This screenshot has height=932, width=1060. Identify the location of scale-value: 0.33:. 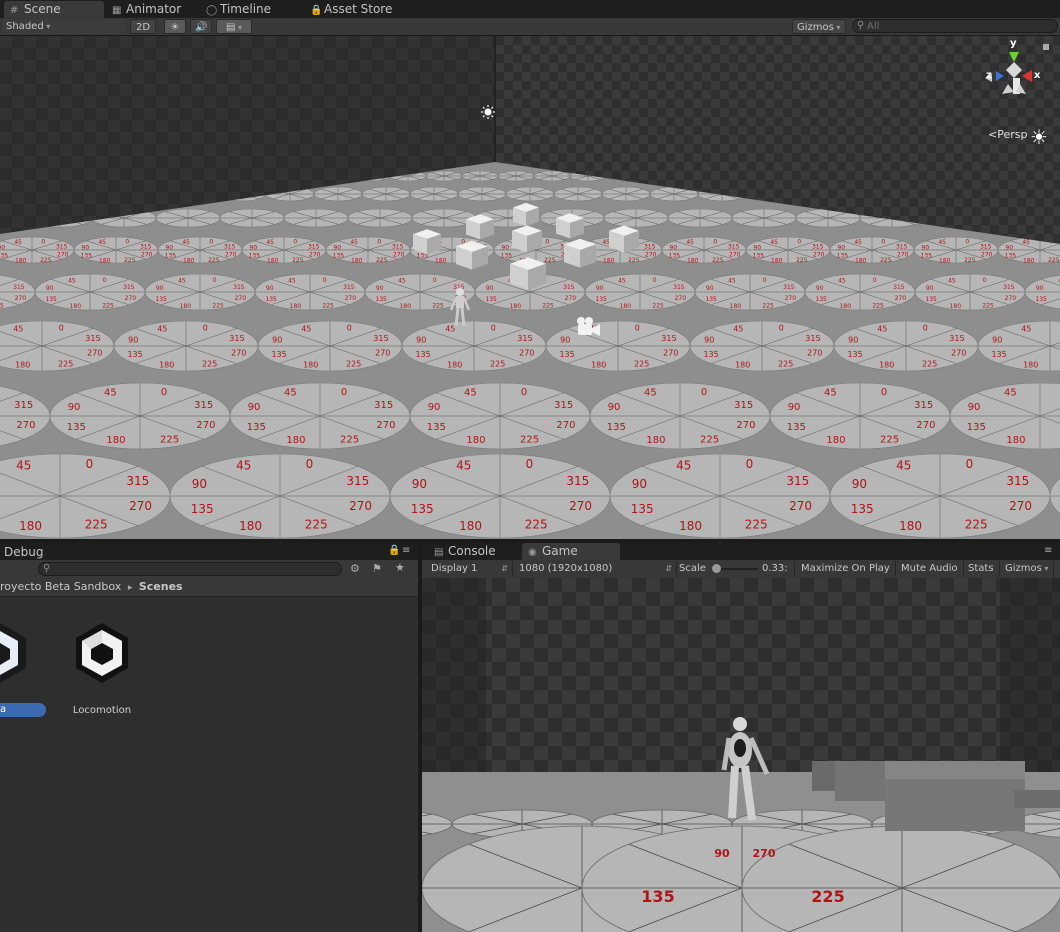
(775, 568).